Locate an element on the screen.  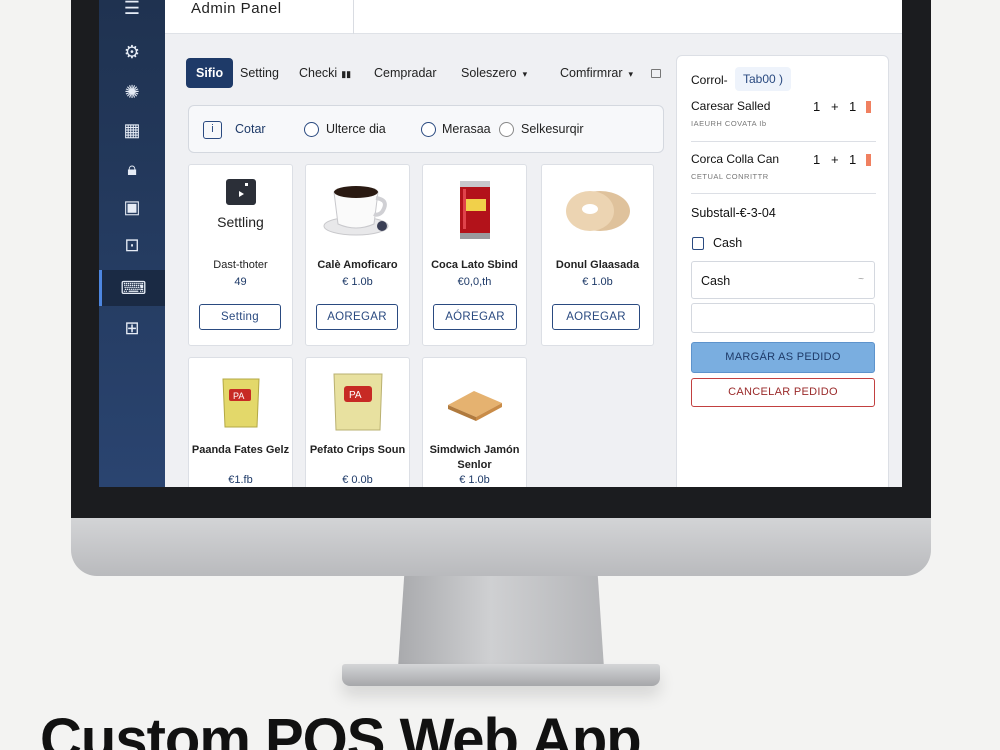
product-card: Coca Lato Sbind €0,0,th AÓREGAR is located at coordinates (474, 255).